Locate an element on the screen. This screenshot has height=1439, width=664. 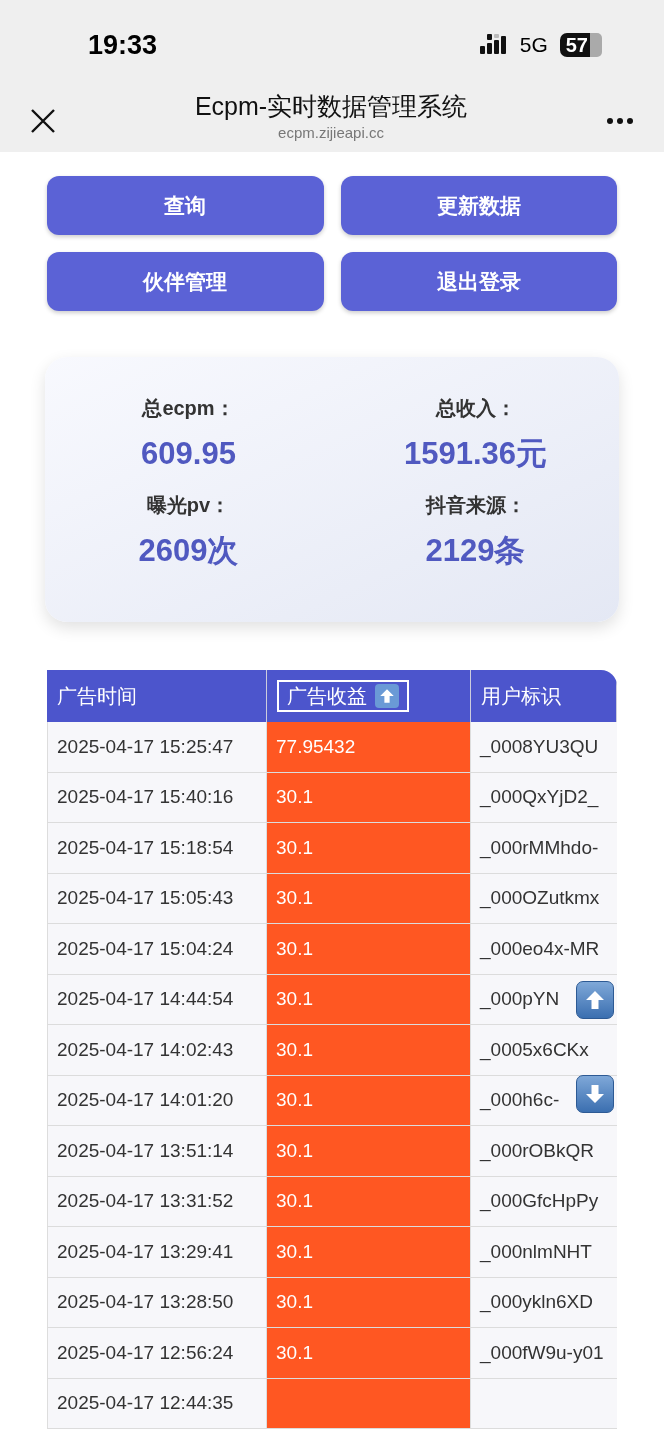
time-cell: 2025-04-17 15:05:43 is located at coordinates (157, 898).